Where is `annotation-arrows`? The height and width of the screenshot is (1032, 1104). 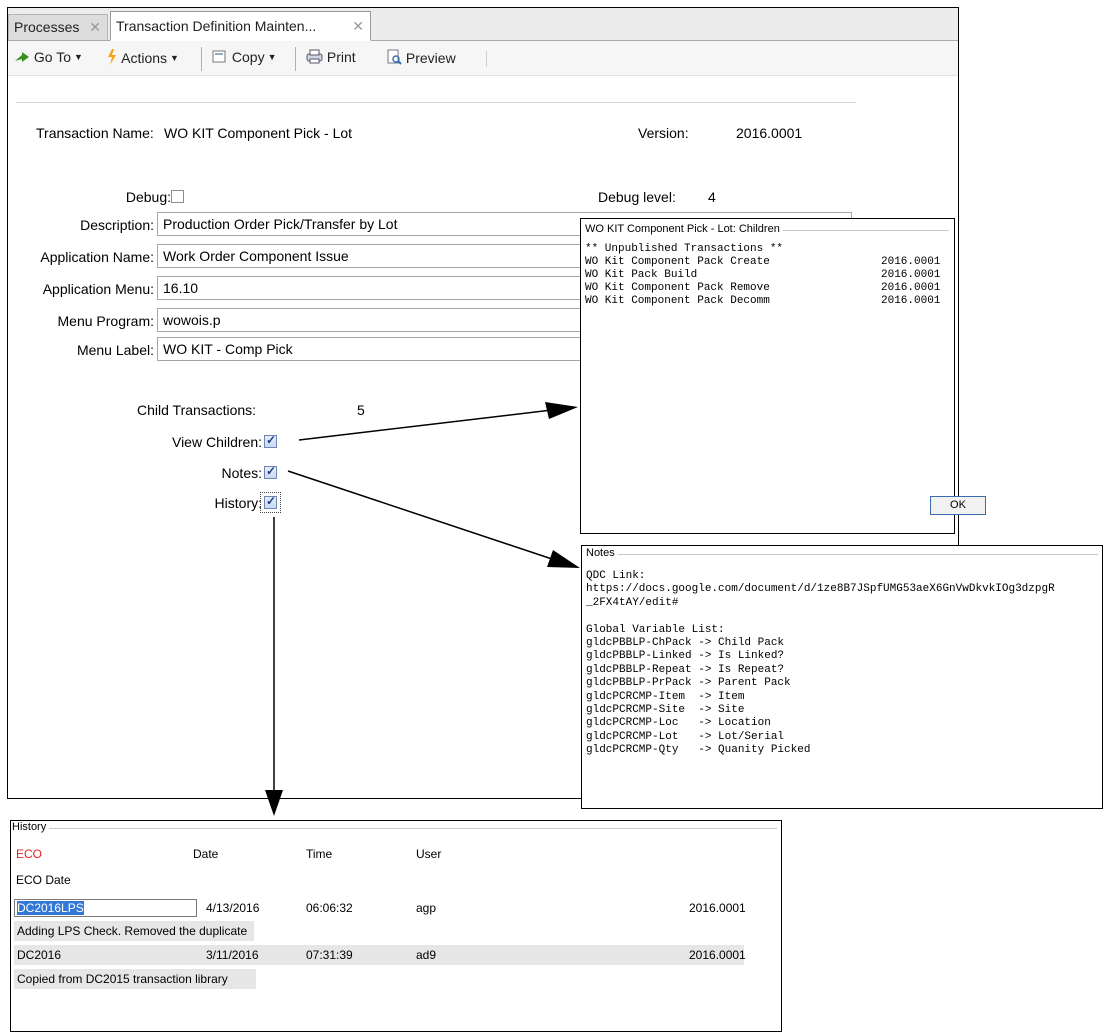 annotation-arrows is located at coordinates (422, 609).